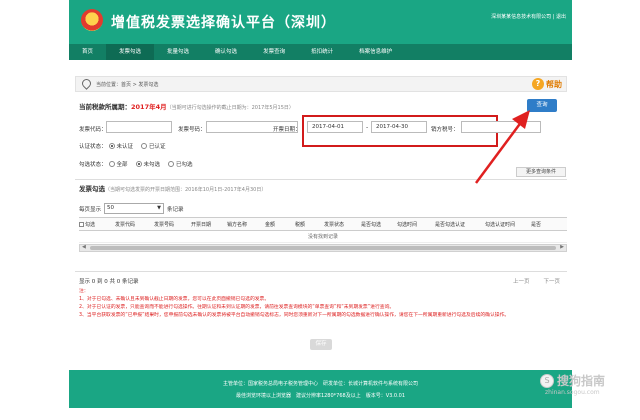 The image size is (640, 420). What do you see at coordinates (144, 146) in the screenshot?
I see `radio-authenticated` at bounding box center [144, 146].